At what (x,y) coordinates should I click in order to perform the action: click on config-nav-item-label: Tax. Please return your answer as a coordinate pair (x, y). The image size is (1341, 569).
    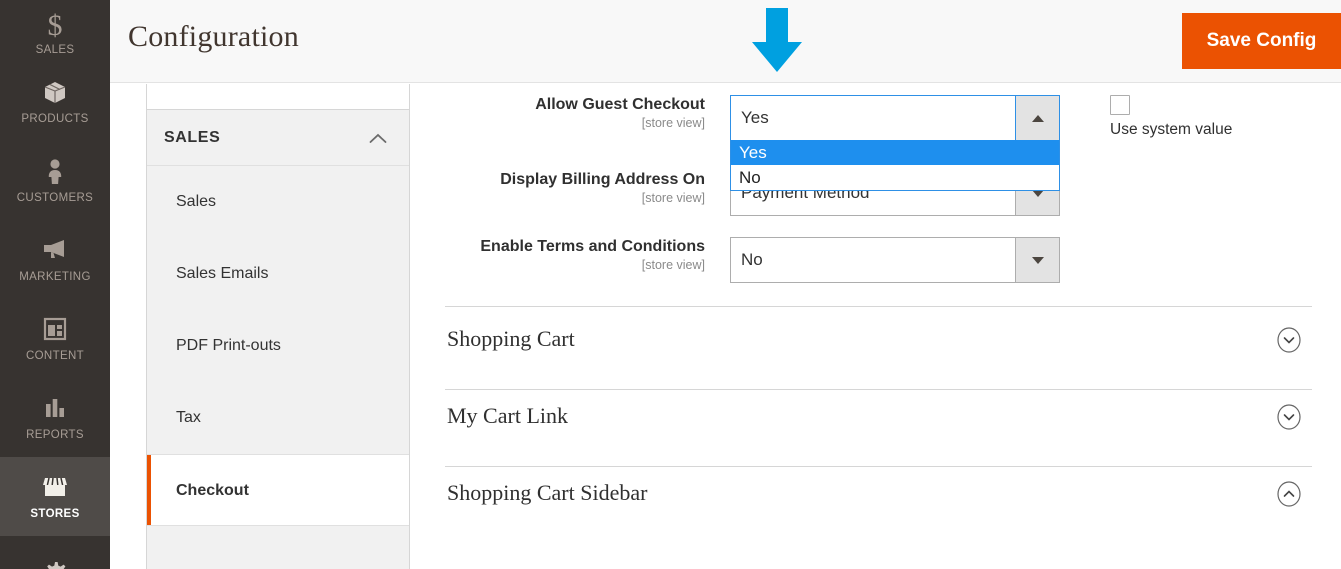
    Looking at the image, I should click on (188, 417).